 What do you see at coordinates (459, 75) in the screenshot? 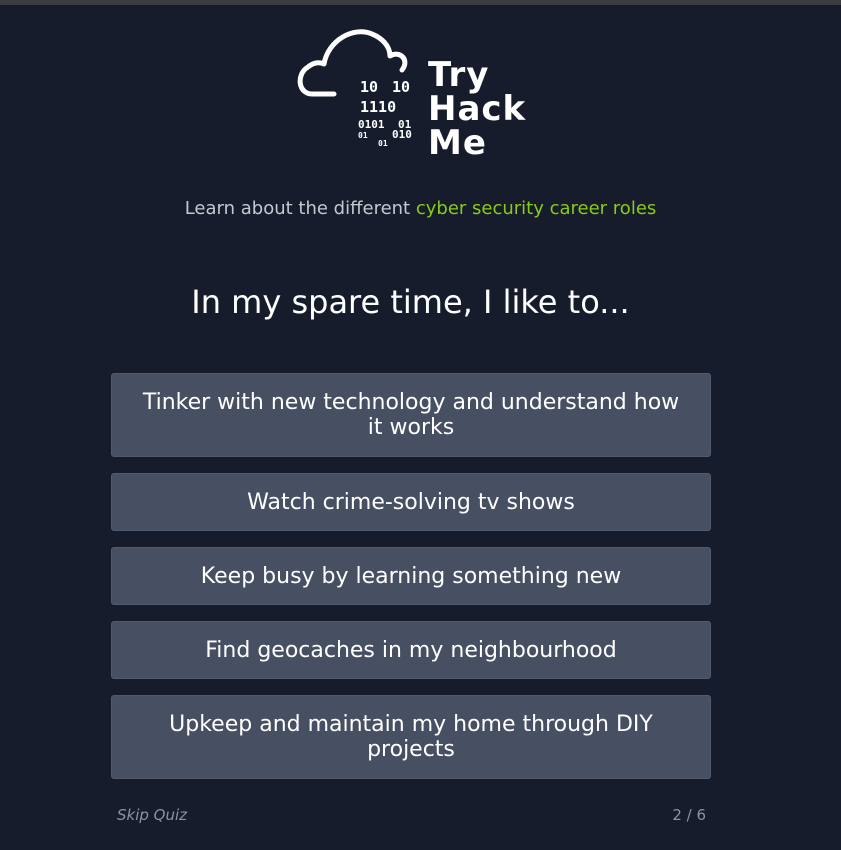
I see `logo-word-try: Try` at bounding box center [459, 75].